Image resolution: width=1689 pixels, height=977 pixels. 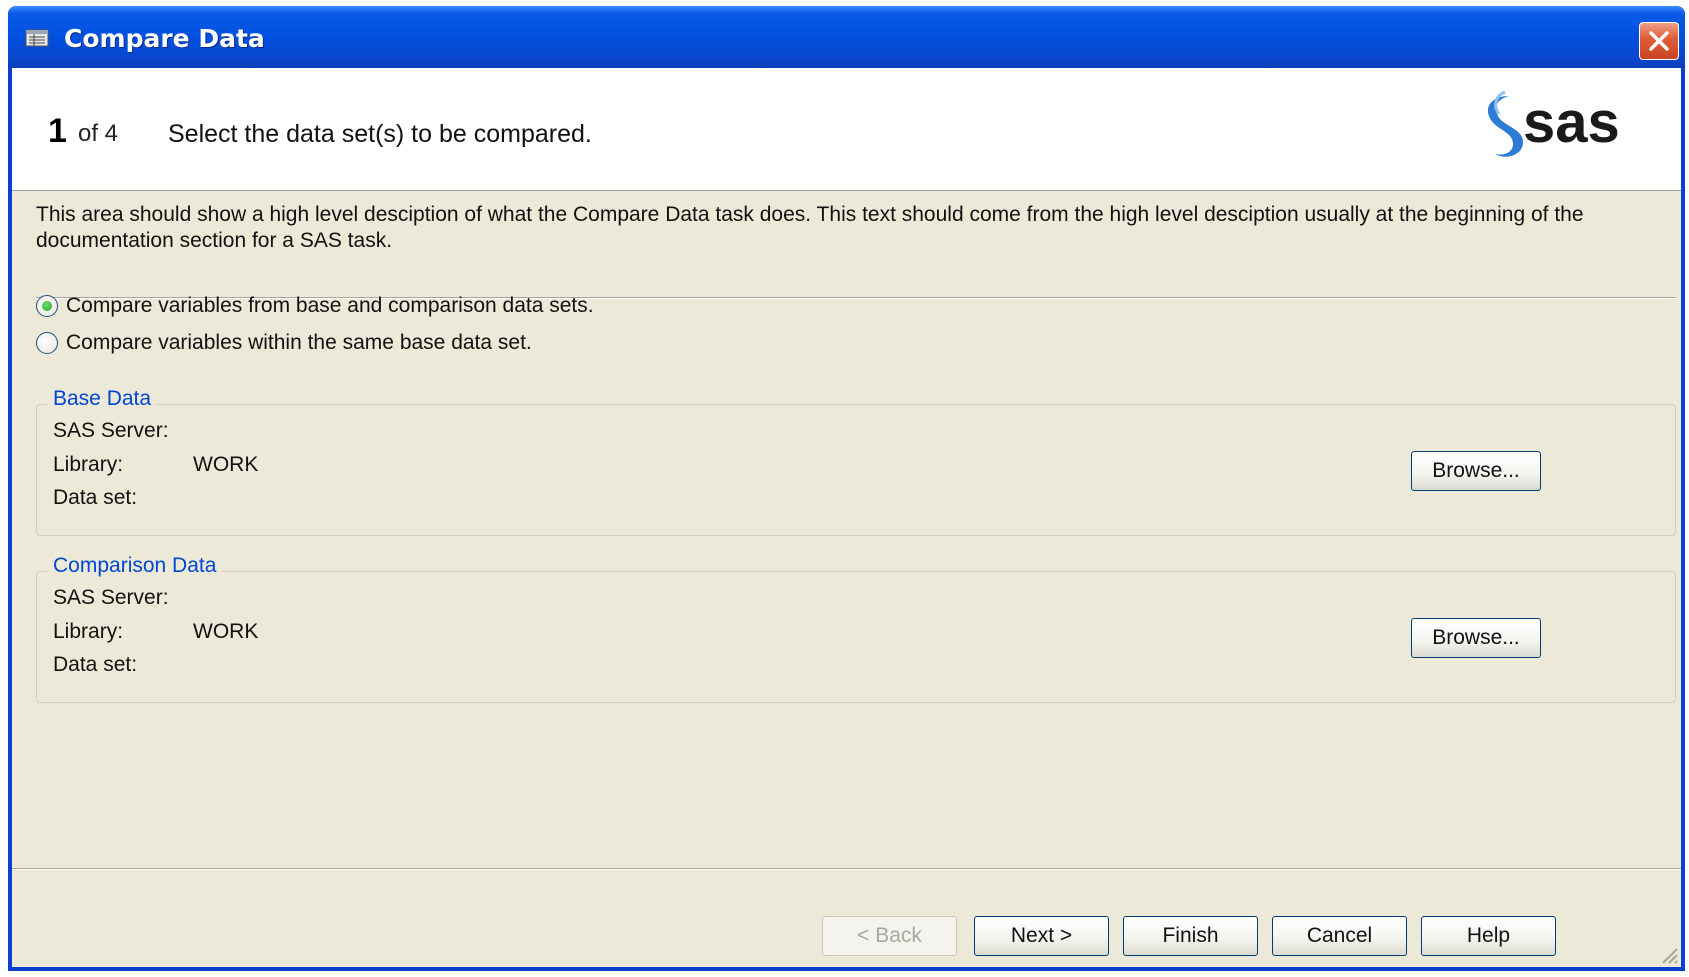 I want to click on radio-button-checked, so click(x=47, y=306).